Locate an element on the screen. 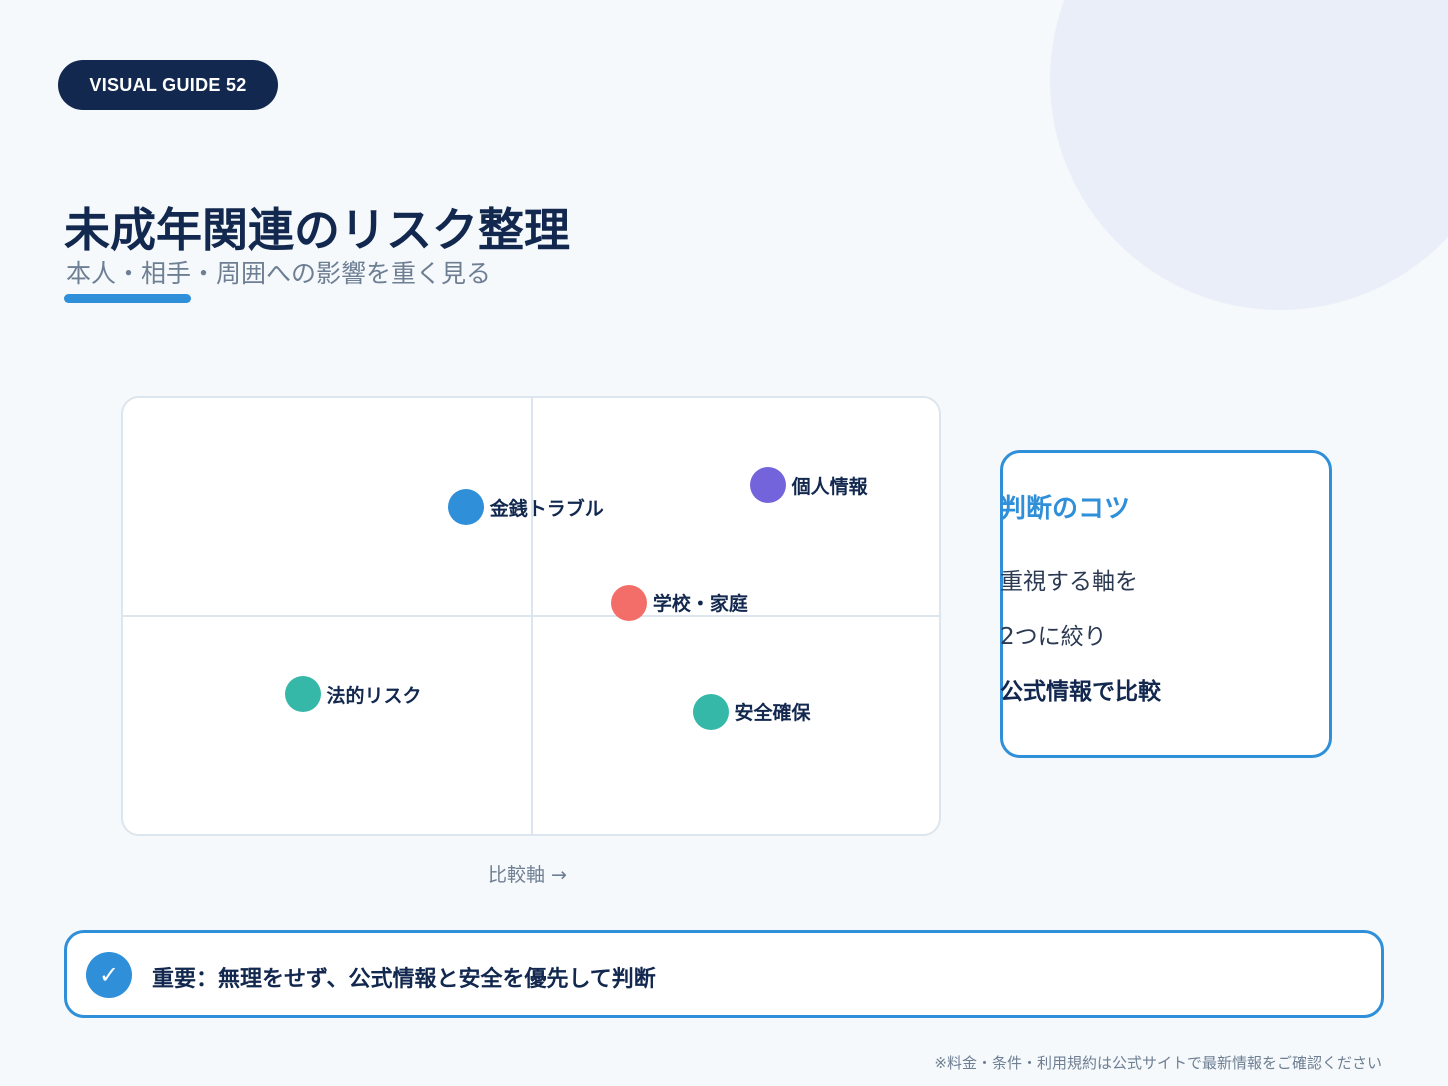 This screenshot has height=1086, width=1448. x-axis-label: 比較軸 → is located at coordinates (527, 875).